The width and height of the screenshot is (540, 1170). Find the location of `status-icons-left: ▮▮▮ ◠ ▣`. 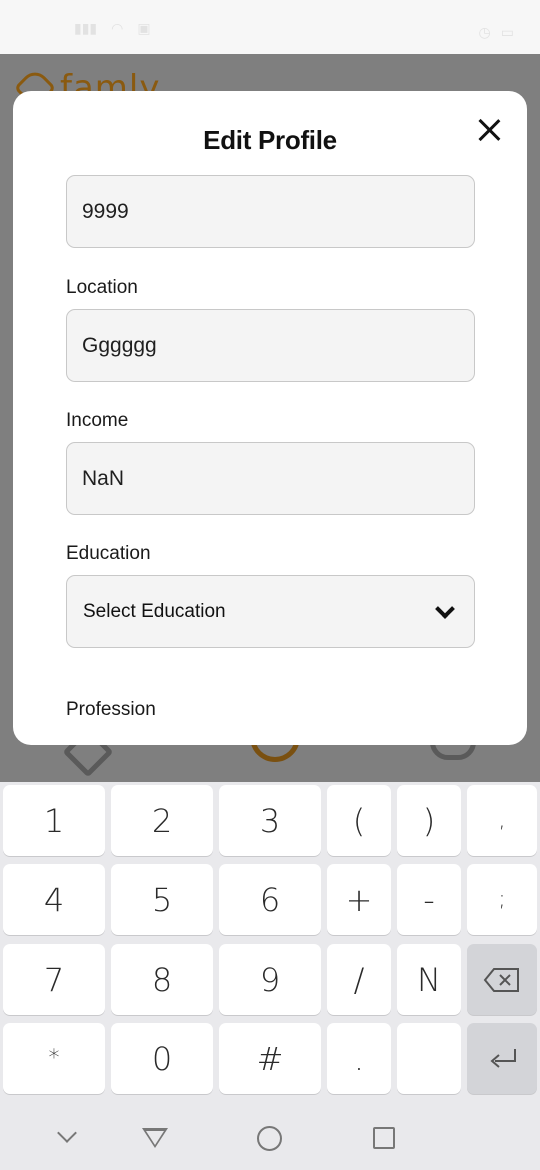

status-icons-left: ▮▮▮ ◠ ▣ is located at coordinates (112, 28).